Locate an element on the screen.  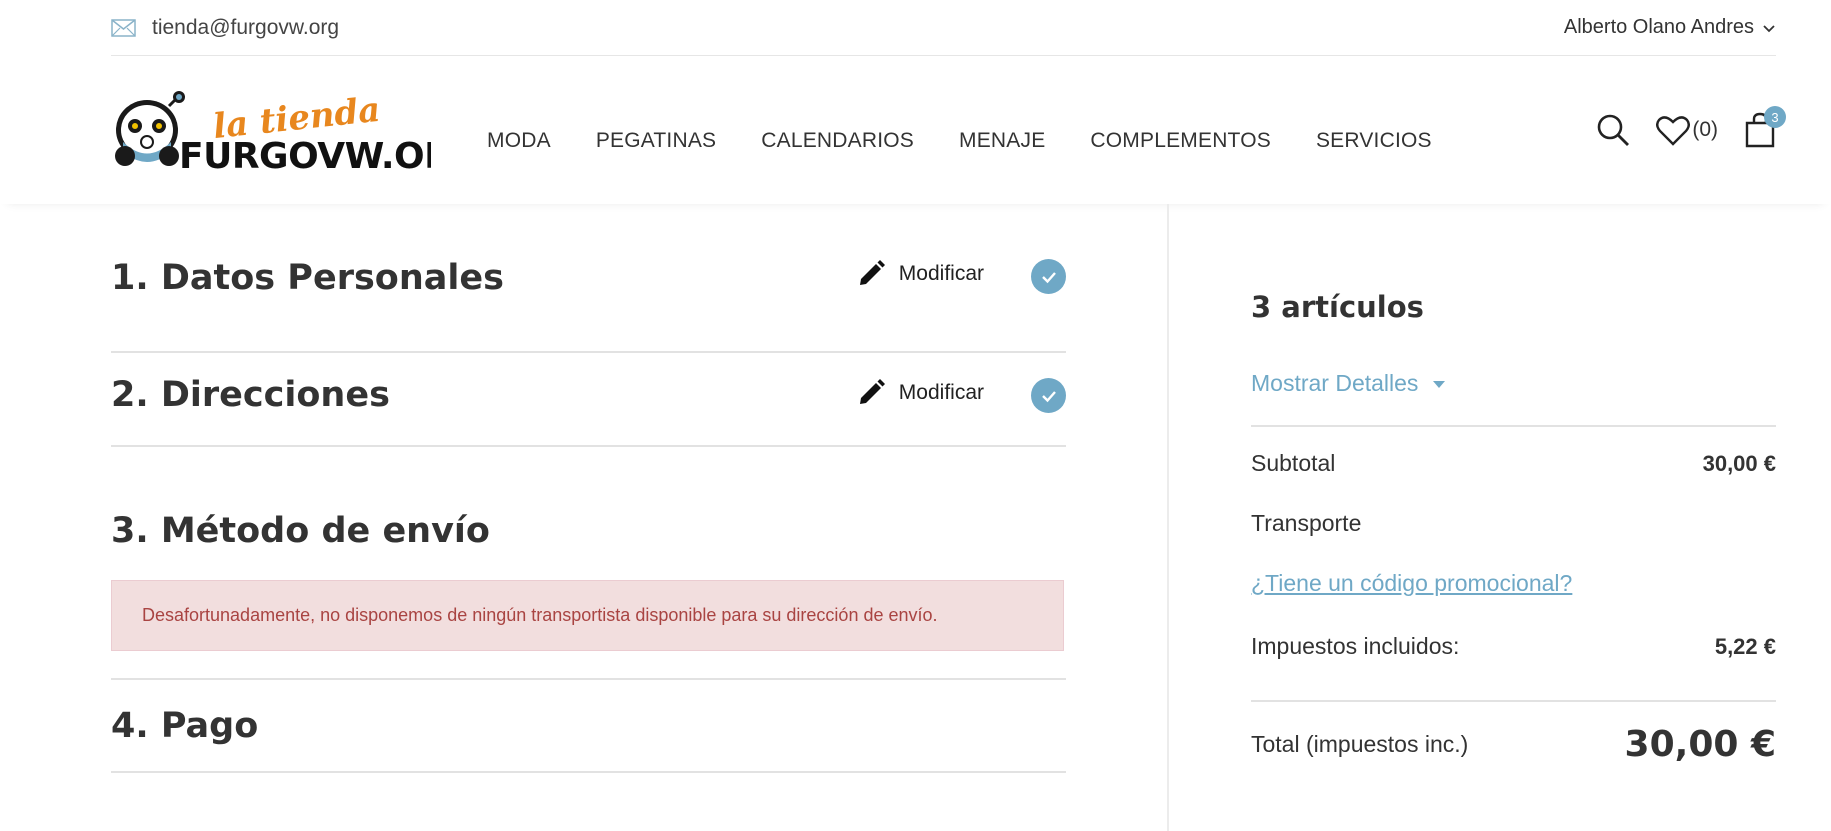
nav-item-pegatinas: PEGATINAS is located at coordinates (656, 141).